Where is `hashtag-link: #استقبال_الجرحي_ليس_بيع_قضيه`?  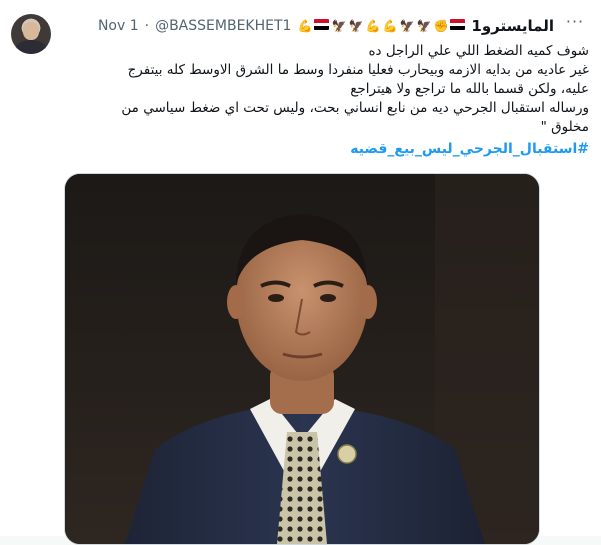 hashtag-link: #استقبال_الجرحي_ليس_بيع_قضيه is located at coordinates (326, 149).